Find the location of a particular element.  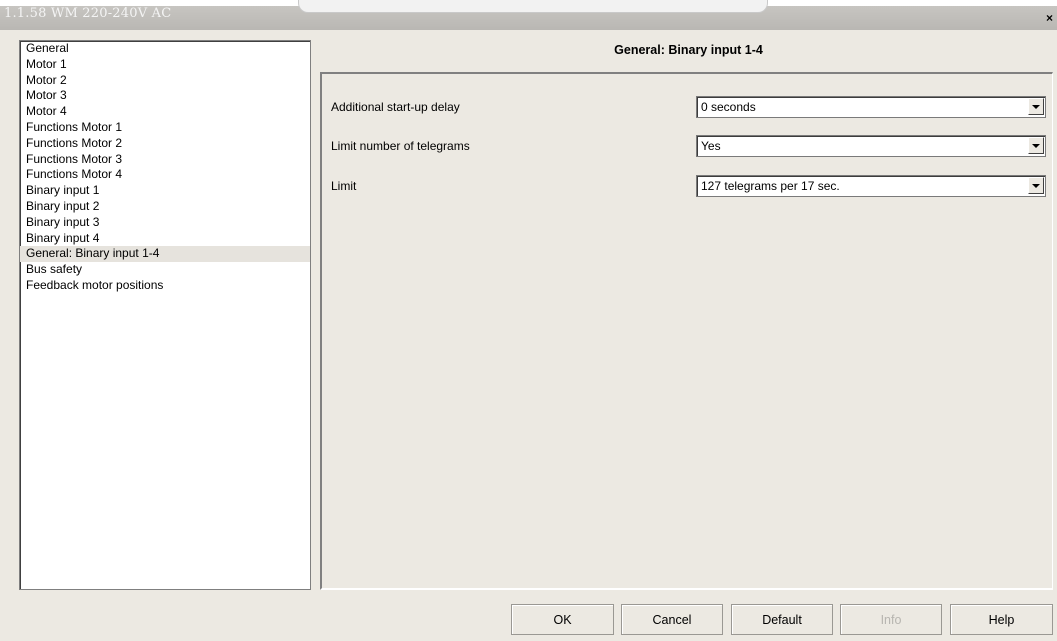

info-button: Info is located at coordinates (891, 619).